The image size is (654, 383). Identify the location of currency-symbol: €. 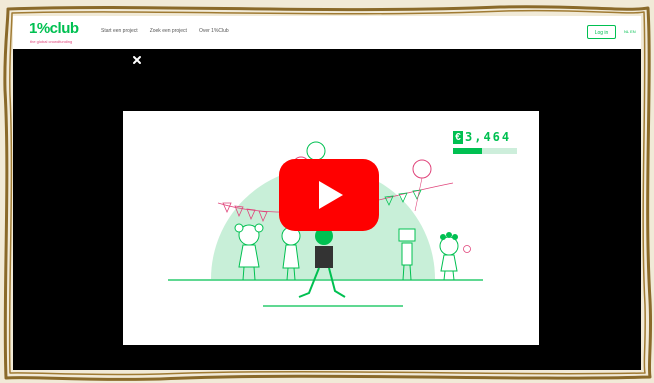
(458, 137).